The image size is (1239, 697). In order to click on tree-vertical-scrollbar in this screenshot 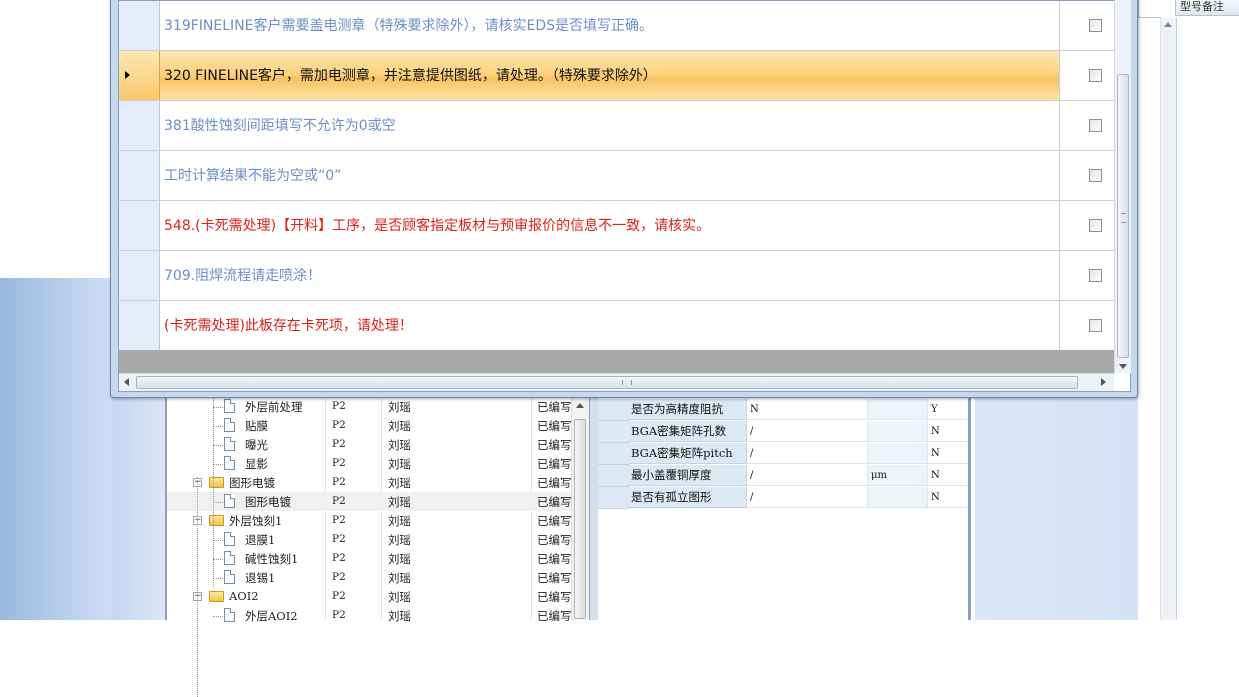, I will do `click(580, 508)`.